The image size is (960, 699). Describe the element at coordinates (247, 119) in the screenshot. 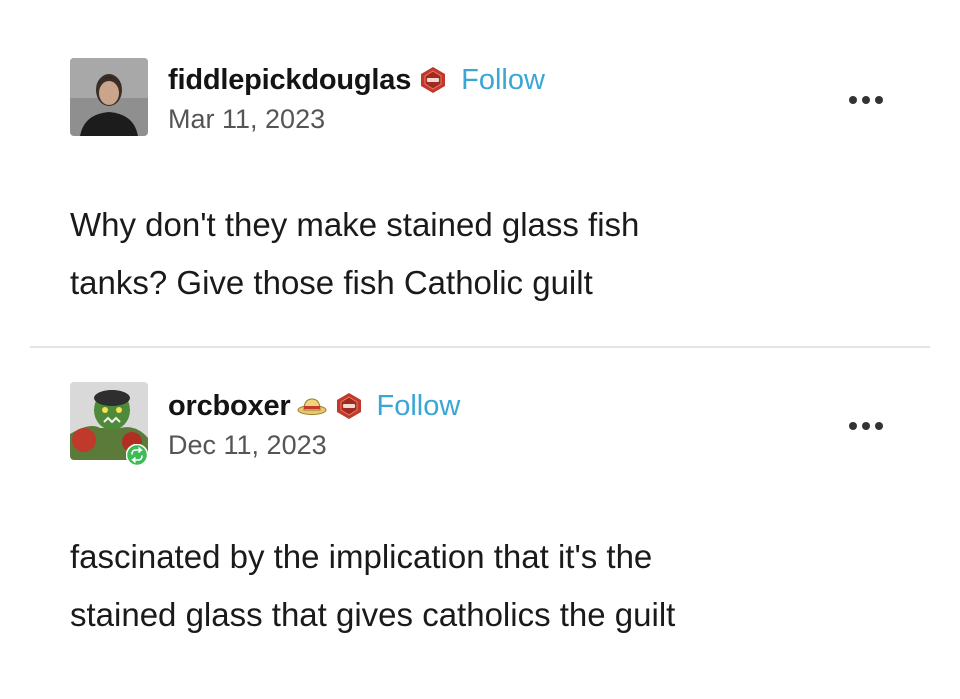

I see `post-date: Mar 11, 2023` at that location.